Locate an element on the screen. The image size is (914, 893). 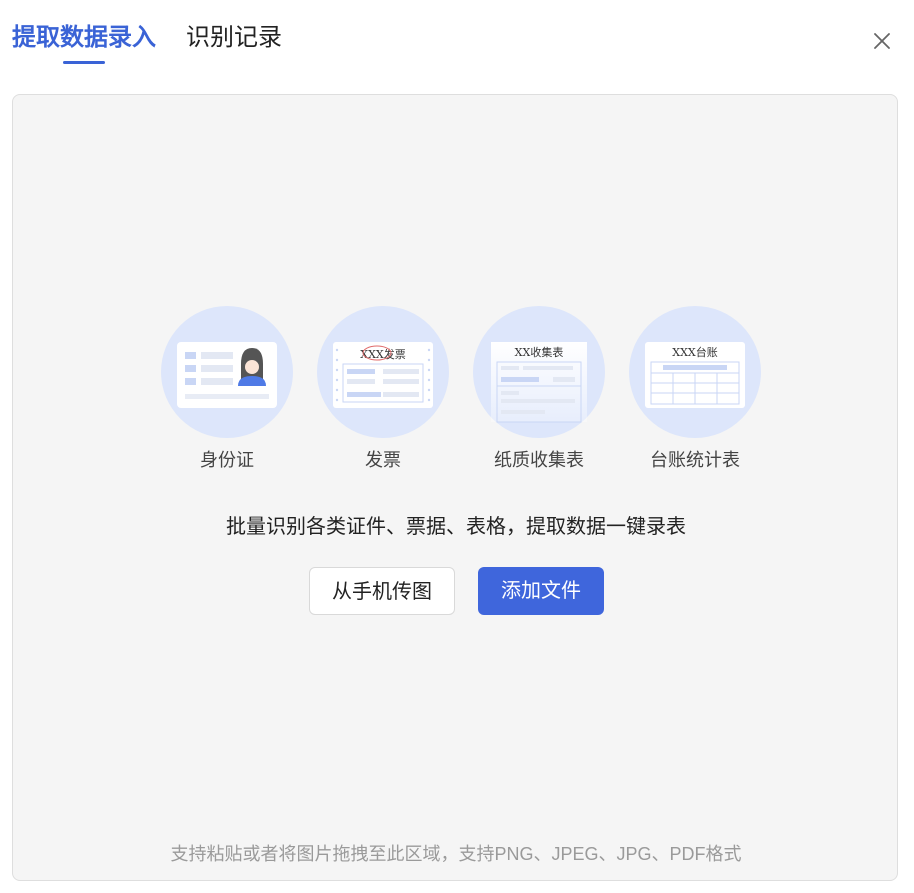
type-label: 台账统计表 is located at coordinates (695, 460).